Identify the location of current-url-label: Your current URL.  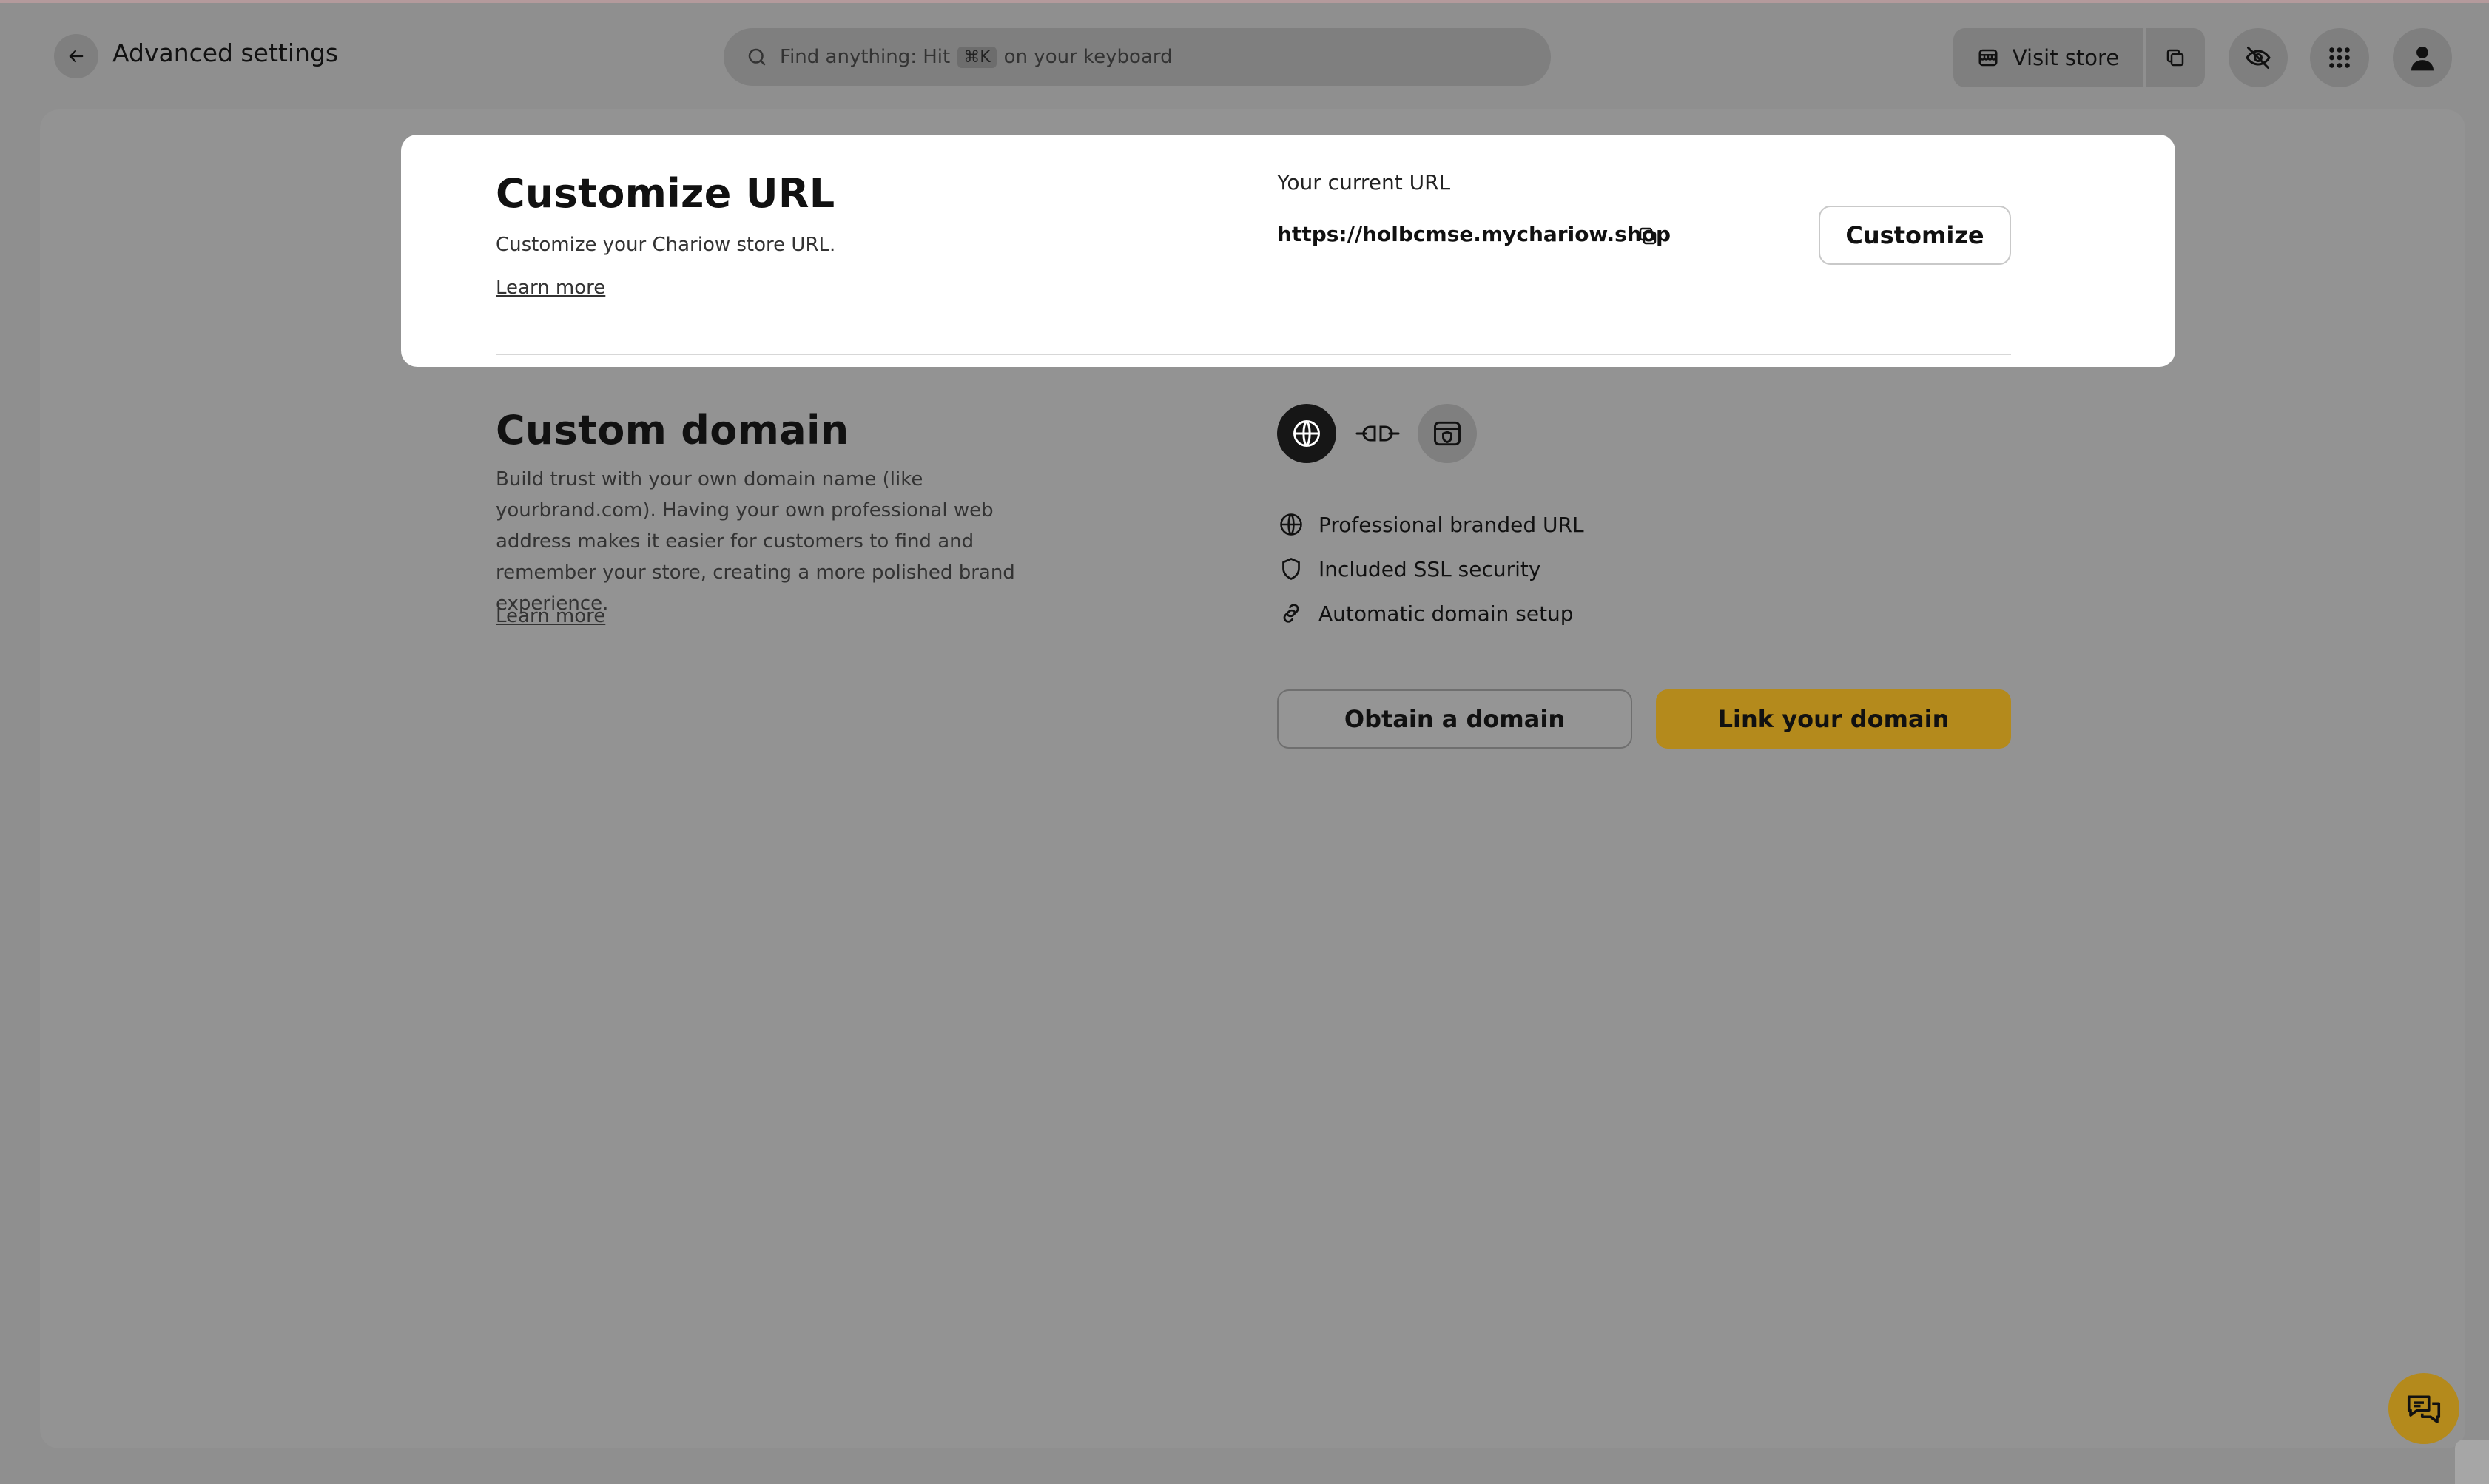
(1364, 182).